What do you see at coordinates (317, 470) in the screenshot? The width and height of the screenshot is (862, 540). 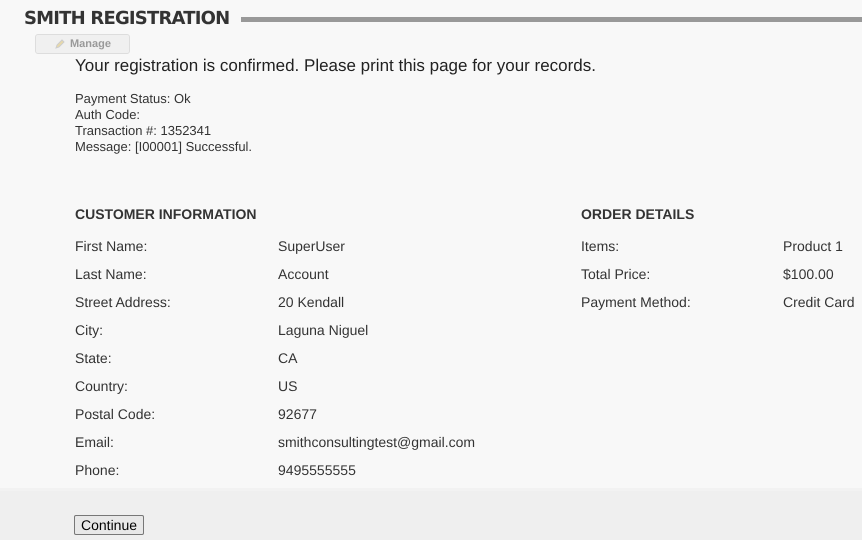 I see `field-value: 9495555555` at bounding box center [317, 470].